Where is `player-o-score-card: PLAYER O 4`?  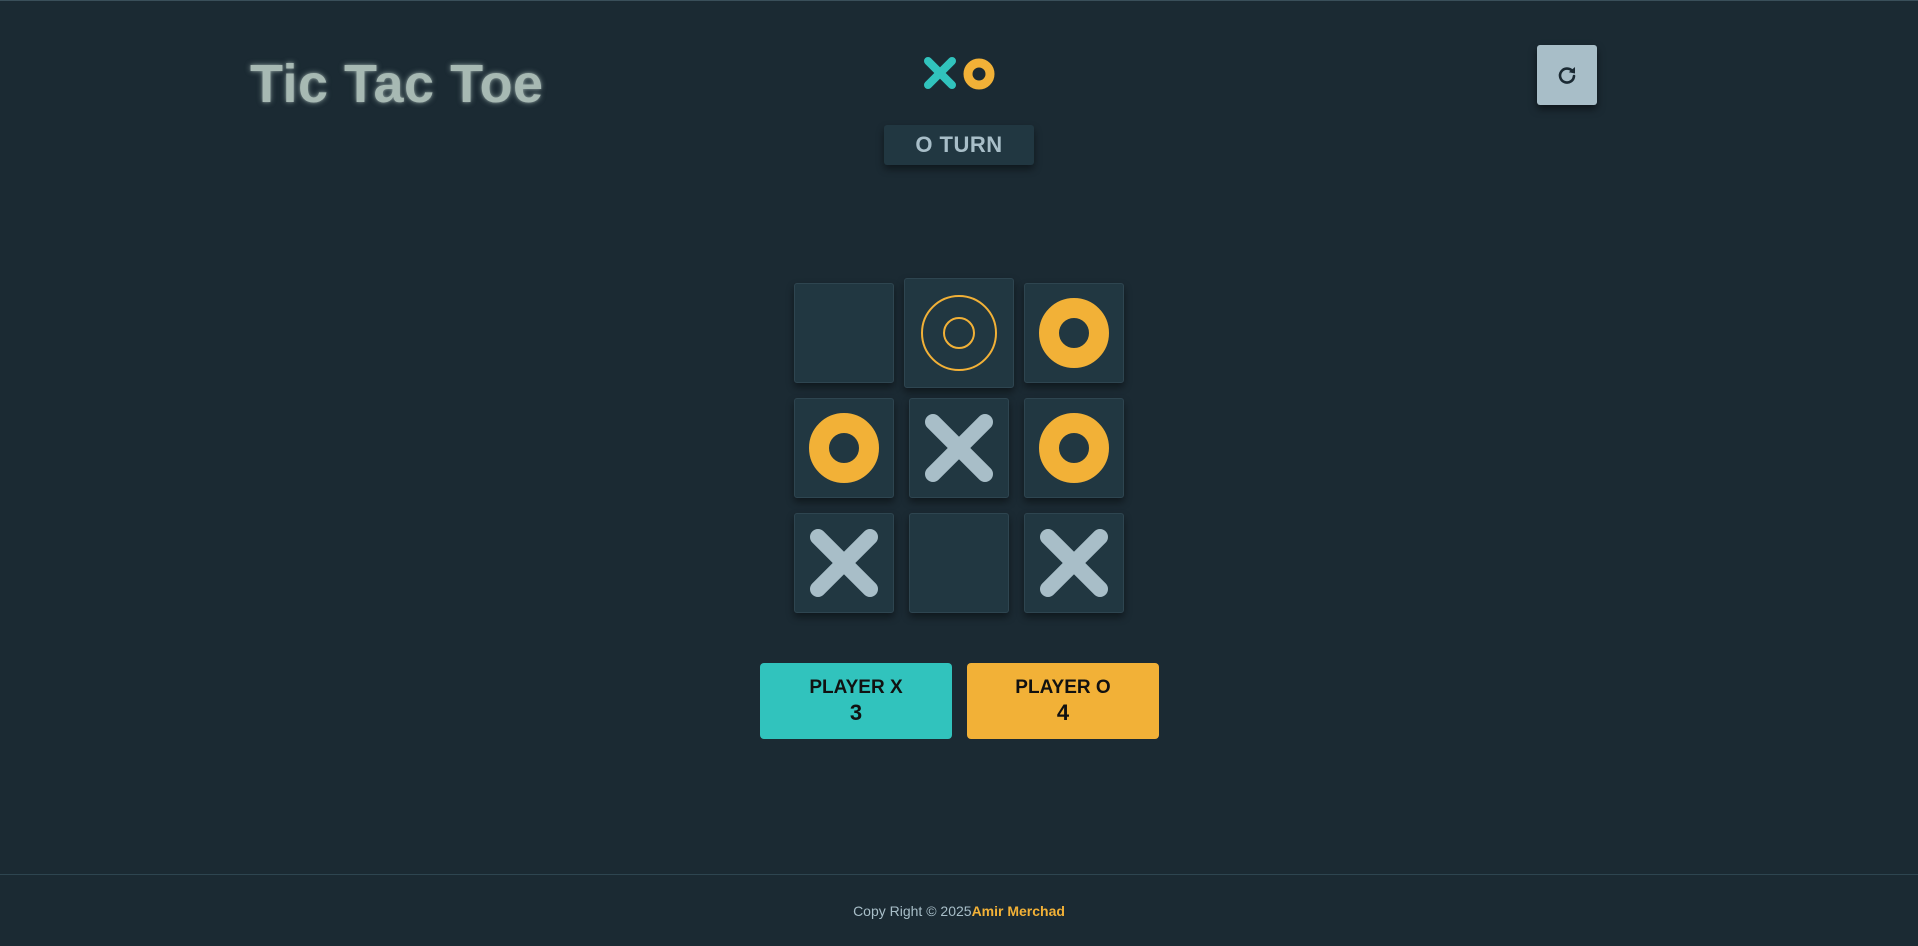 player-o-score-card: PLAYER O 4 is located at coordinates (1063, 701).